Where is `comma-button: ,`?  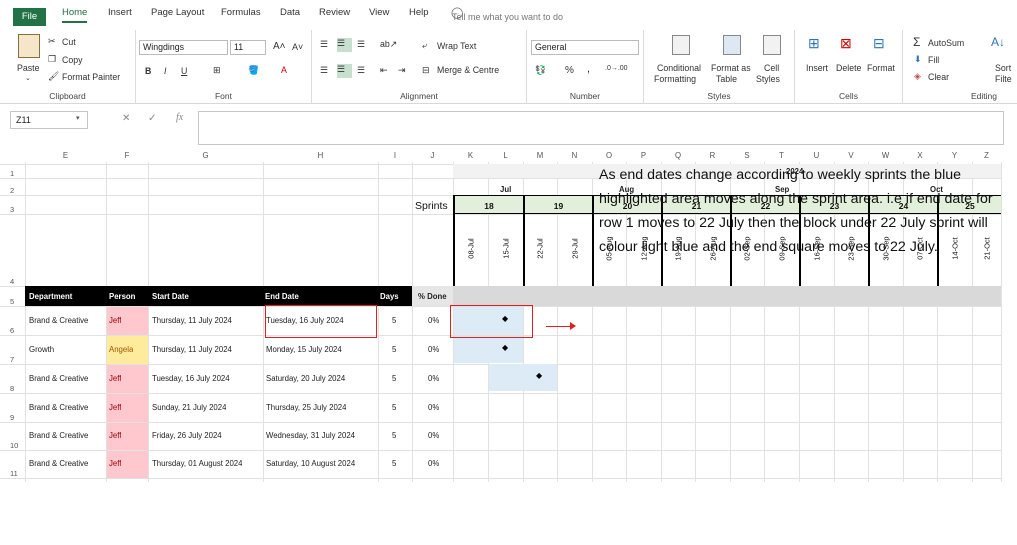
comma-button: , is located at coordinates (588, 69).